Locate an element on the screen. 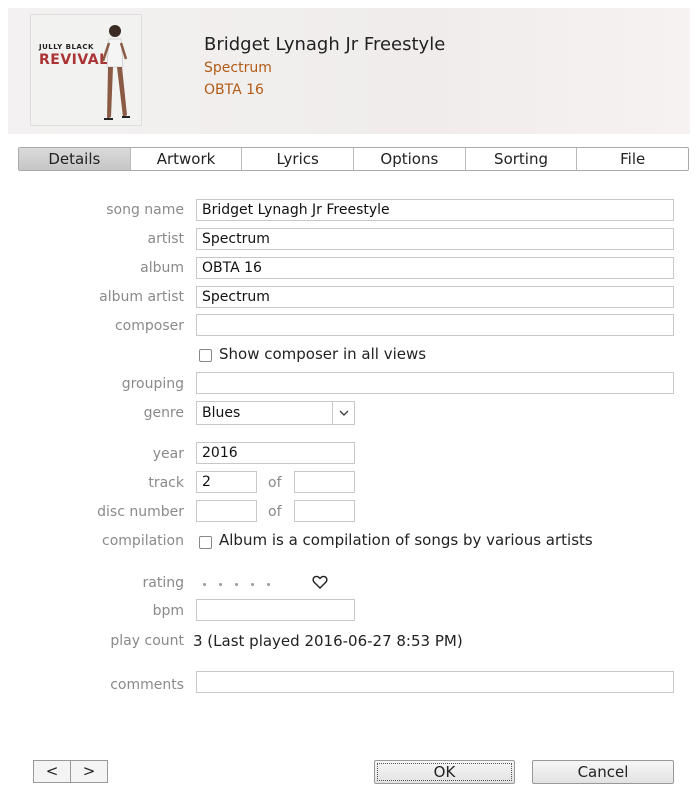 This screenshot has height=801, width=699. grouping-field is located at coordinates (435, 383).